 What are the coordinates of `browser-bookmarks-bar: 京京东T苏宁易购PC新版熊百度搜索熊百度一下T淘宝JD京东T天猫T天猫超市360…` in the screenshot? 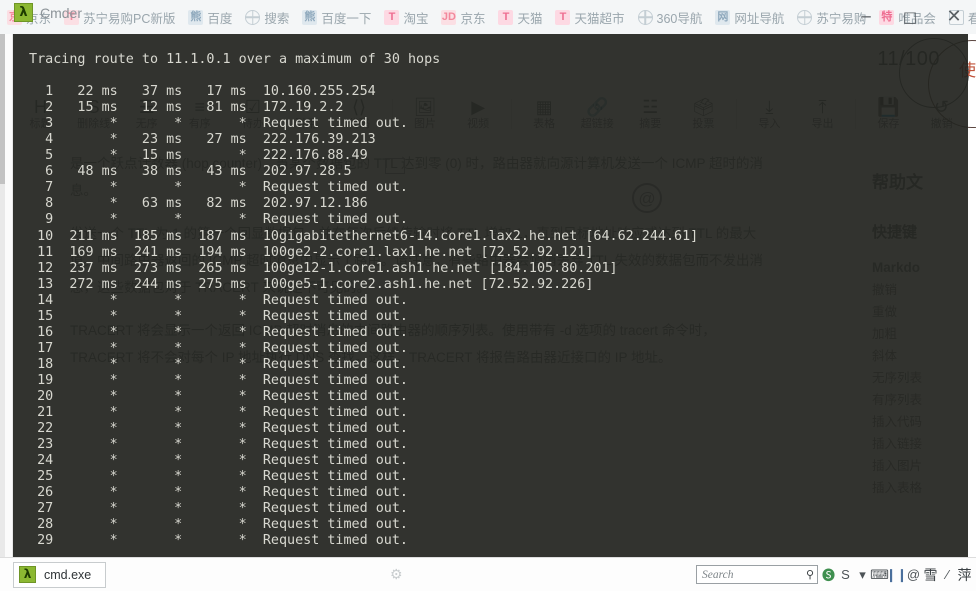 It's located at (488, 17).